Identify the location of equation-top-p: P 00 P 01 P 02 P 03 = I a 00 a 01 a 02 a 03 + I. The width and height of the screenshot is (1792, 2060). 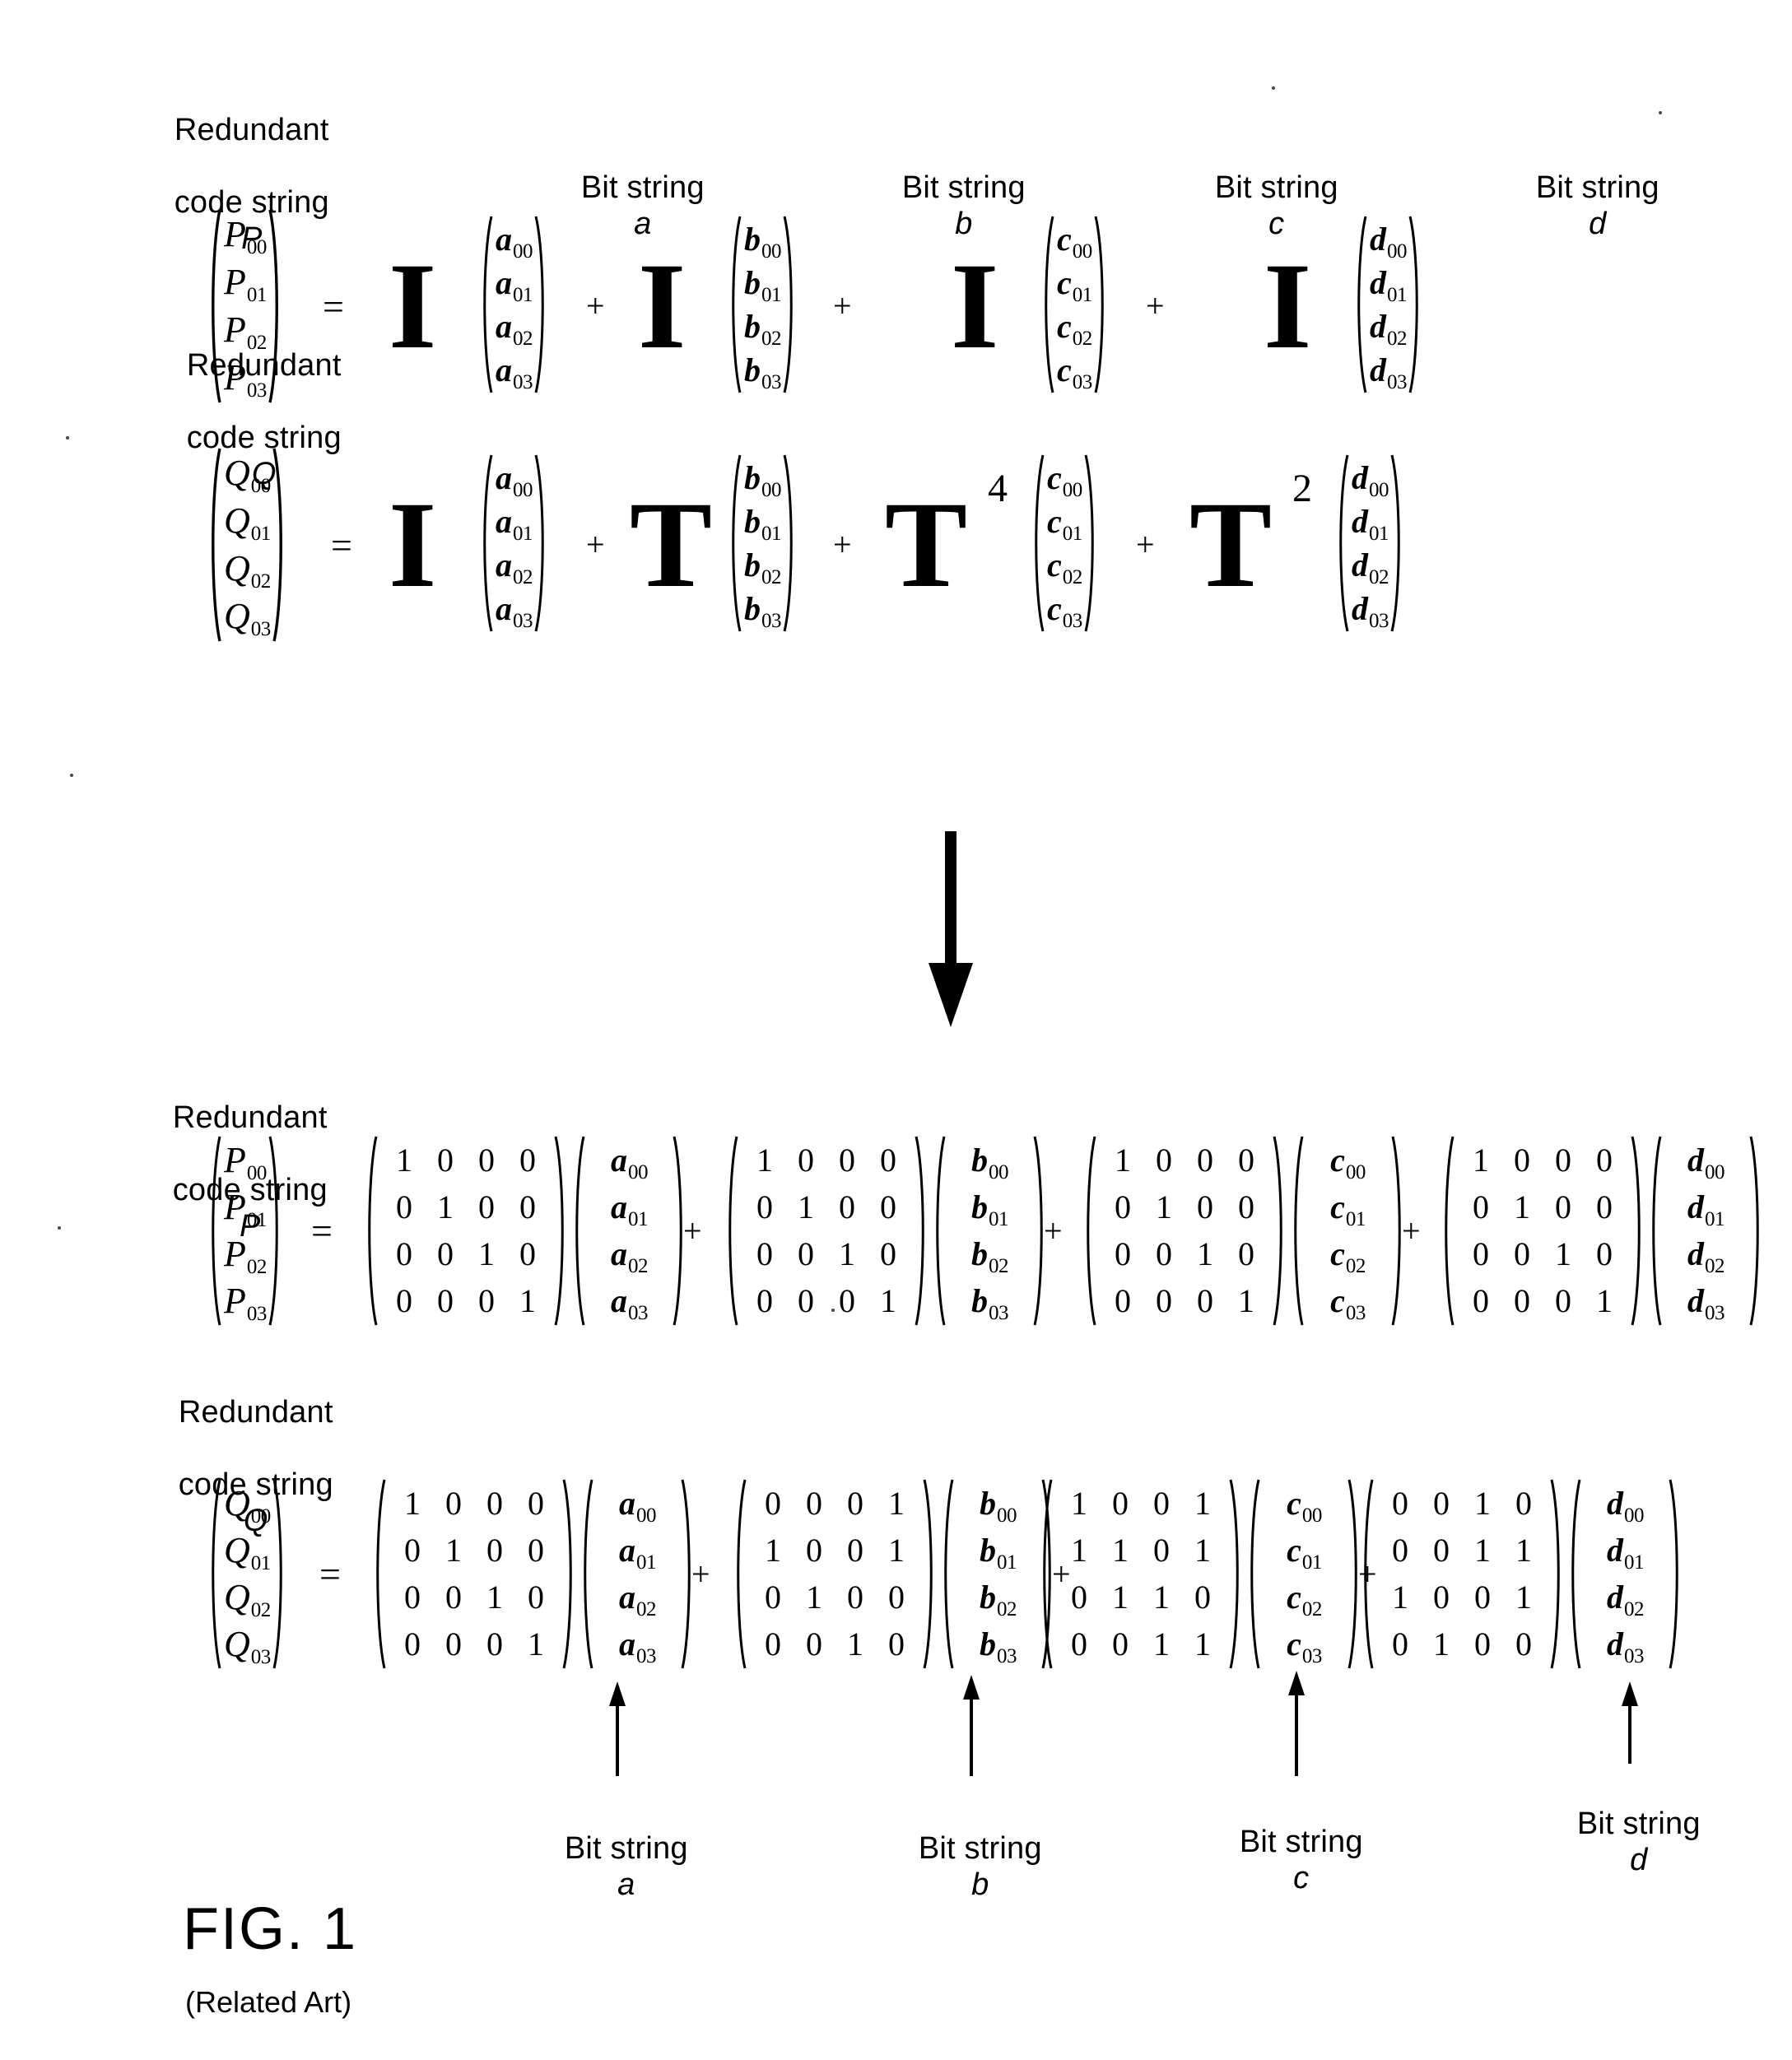
(979, 306).